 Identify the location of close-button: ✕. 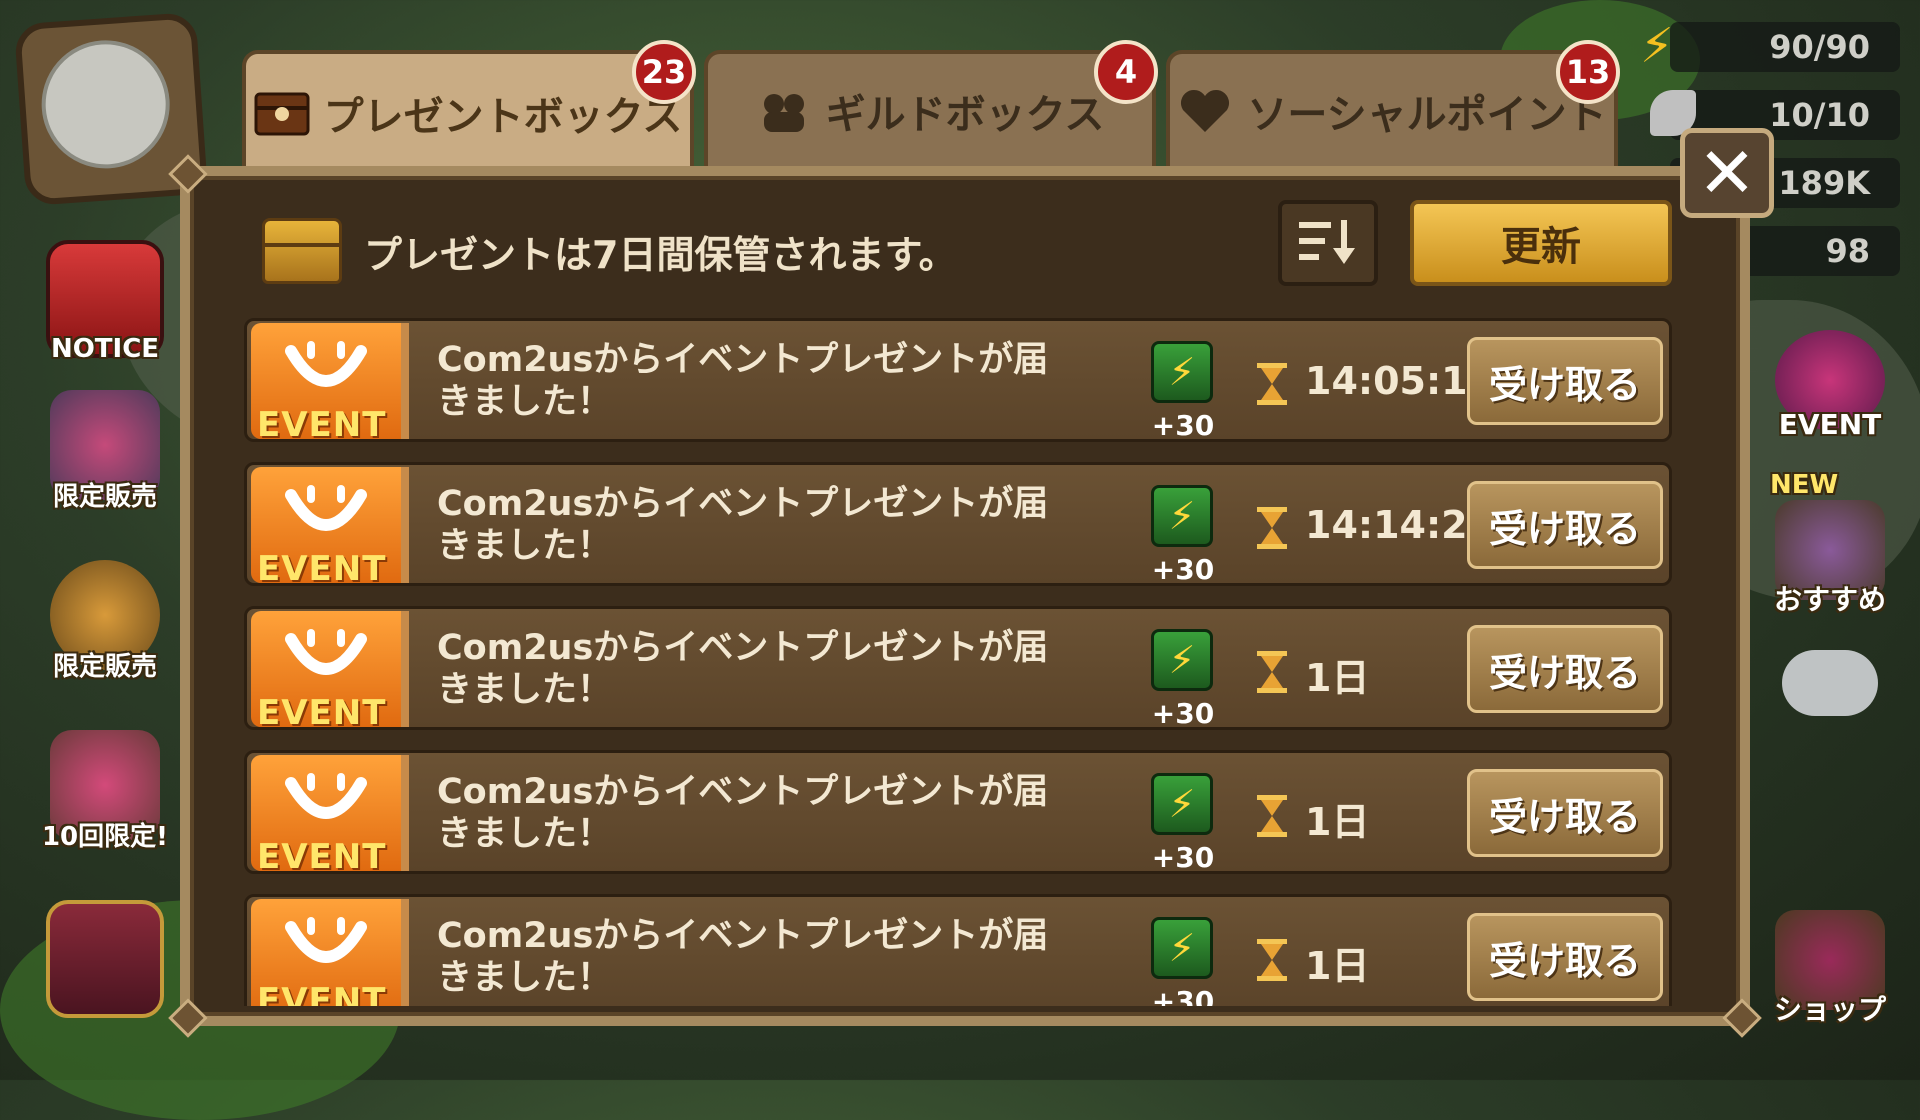
(1727, 173).